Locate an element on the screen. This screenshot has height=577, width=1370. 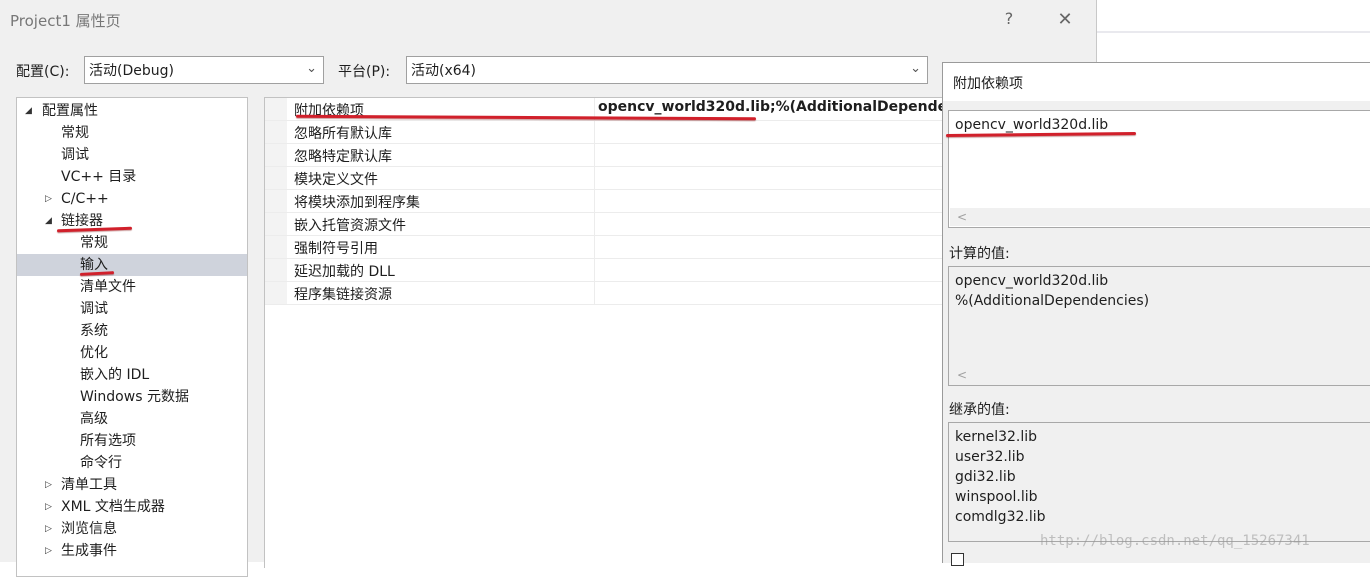
watermark-text: http://blog.csdn.net/qq_15267341 is located at coordinates (1175, 541).